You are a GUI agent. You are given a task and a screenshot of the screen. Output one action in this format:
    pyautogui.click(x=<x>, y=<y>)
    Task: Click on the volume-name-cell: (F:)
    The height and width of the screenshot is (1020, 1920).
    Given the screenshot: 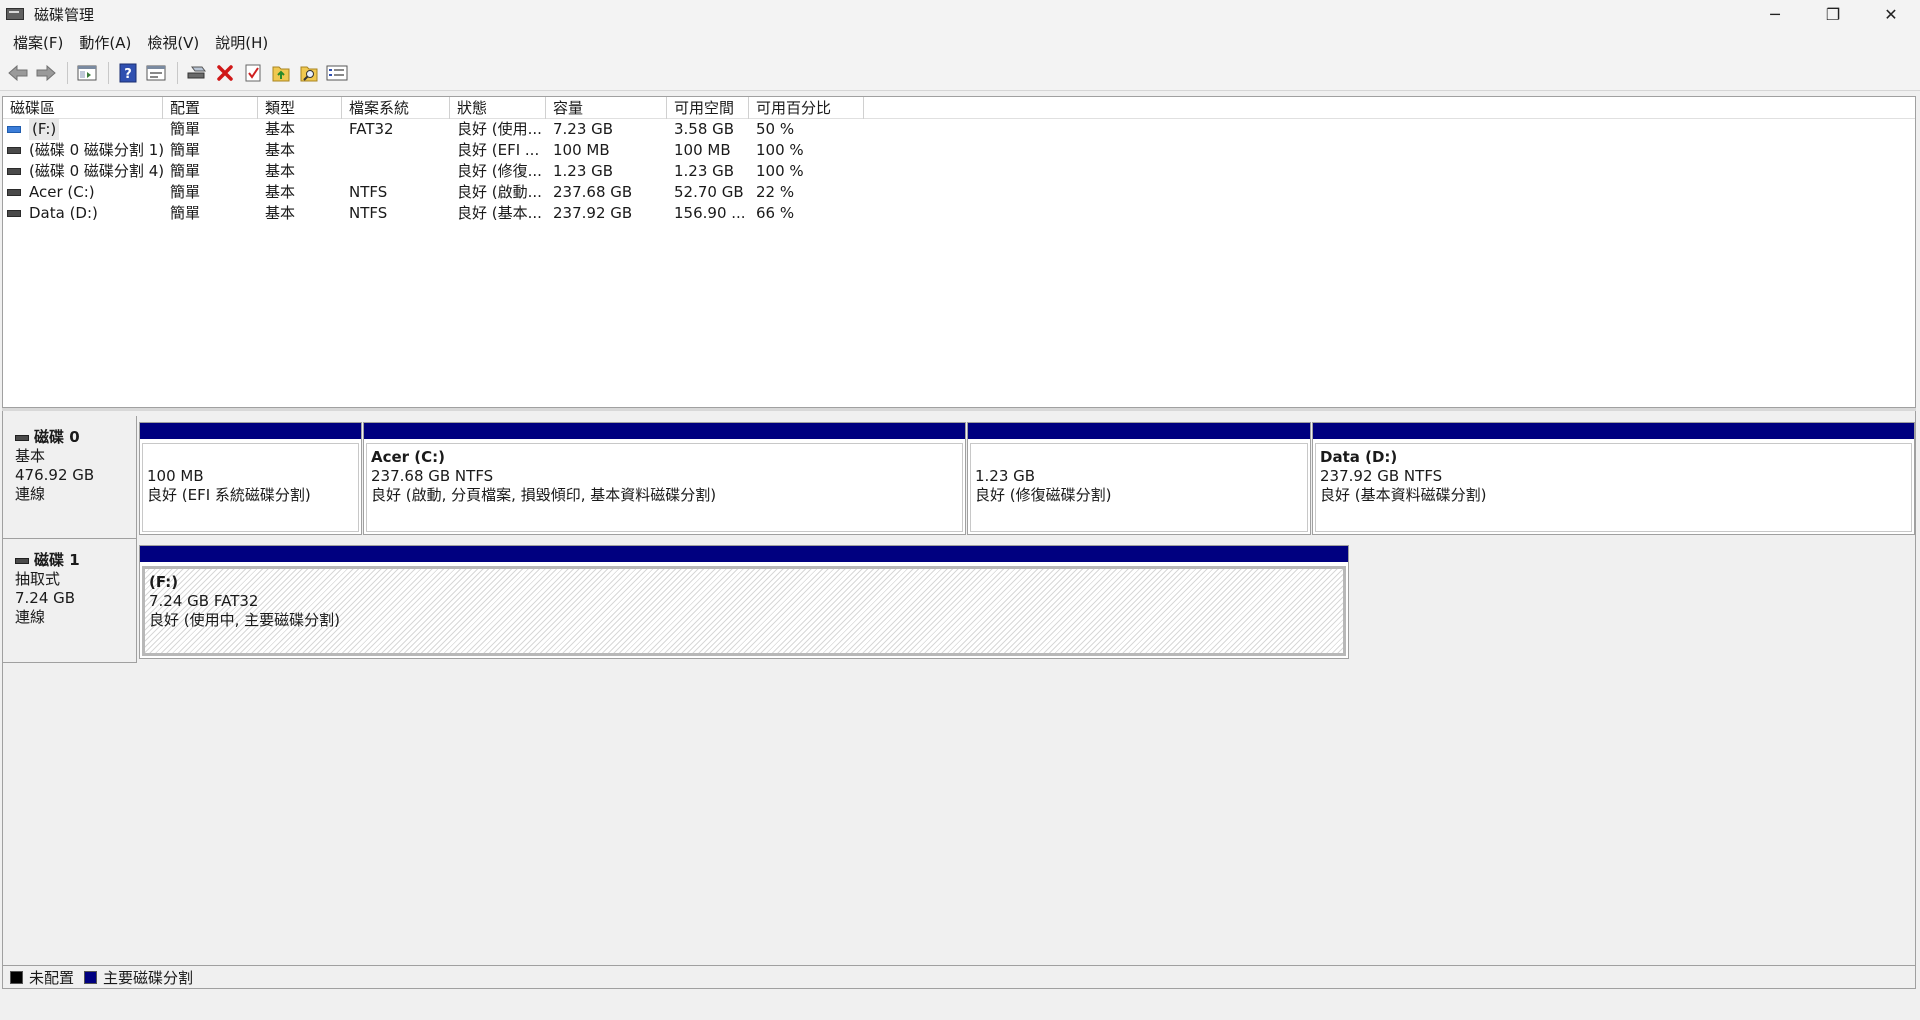 What is the action you would take?
    pyautogui.click(x=83, y=129)
    